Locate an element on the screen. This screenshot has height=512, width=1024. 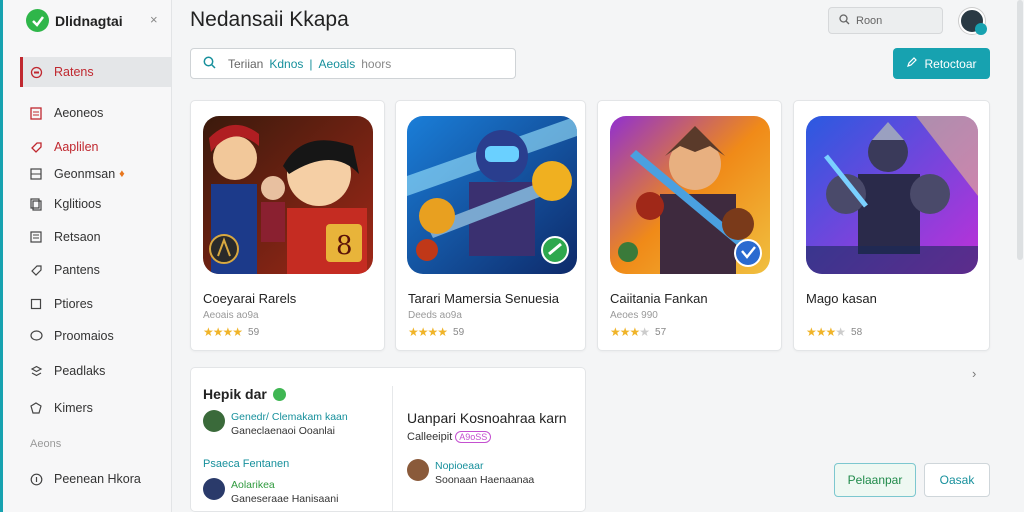
tagline-text: Calleeipit is located at coordinates (430, 437).